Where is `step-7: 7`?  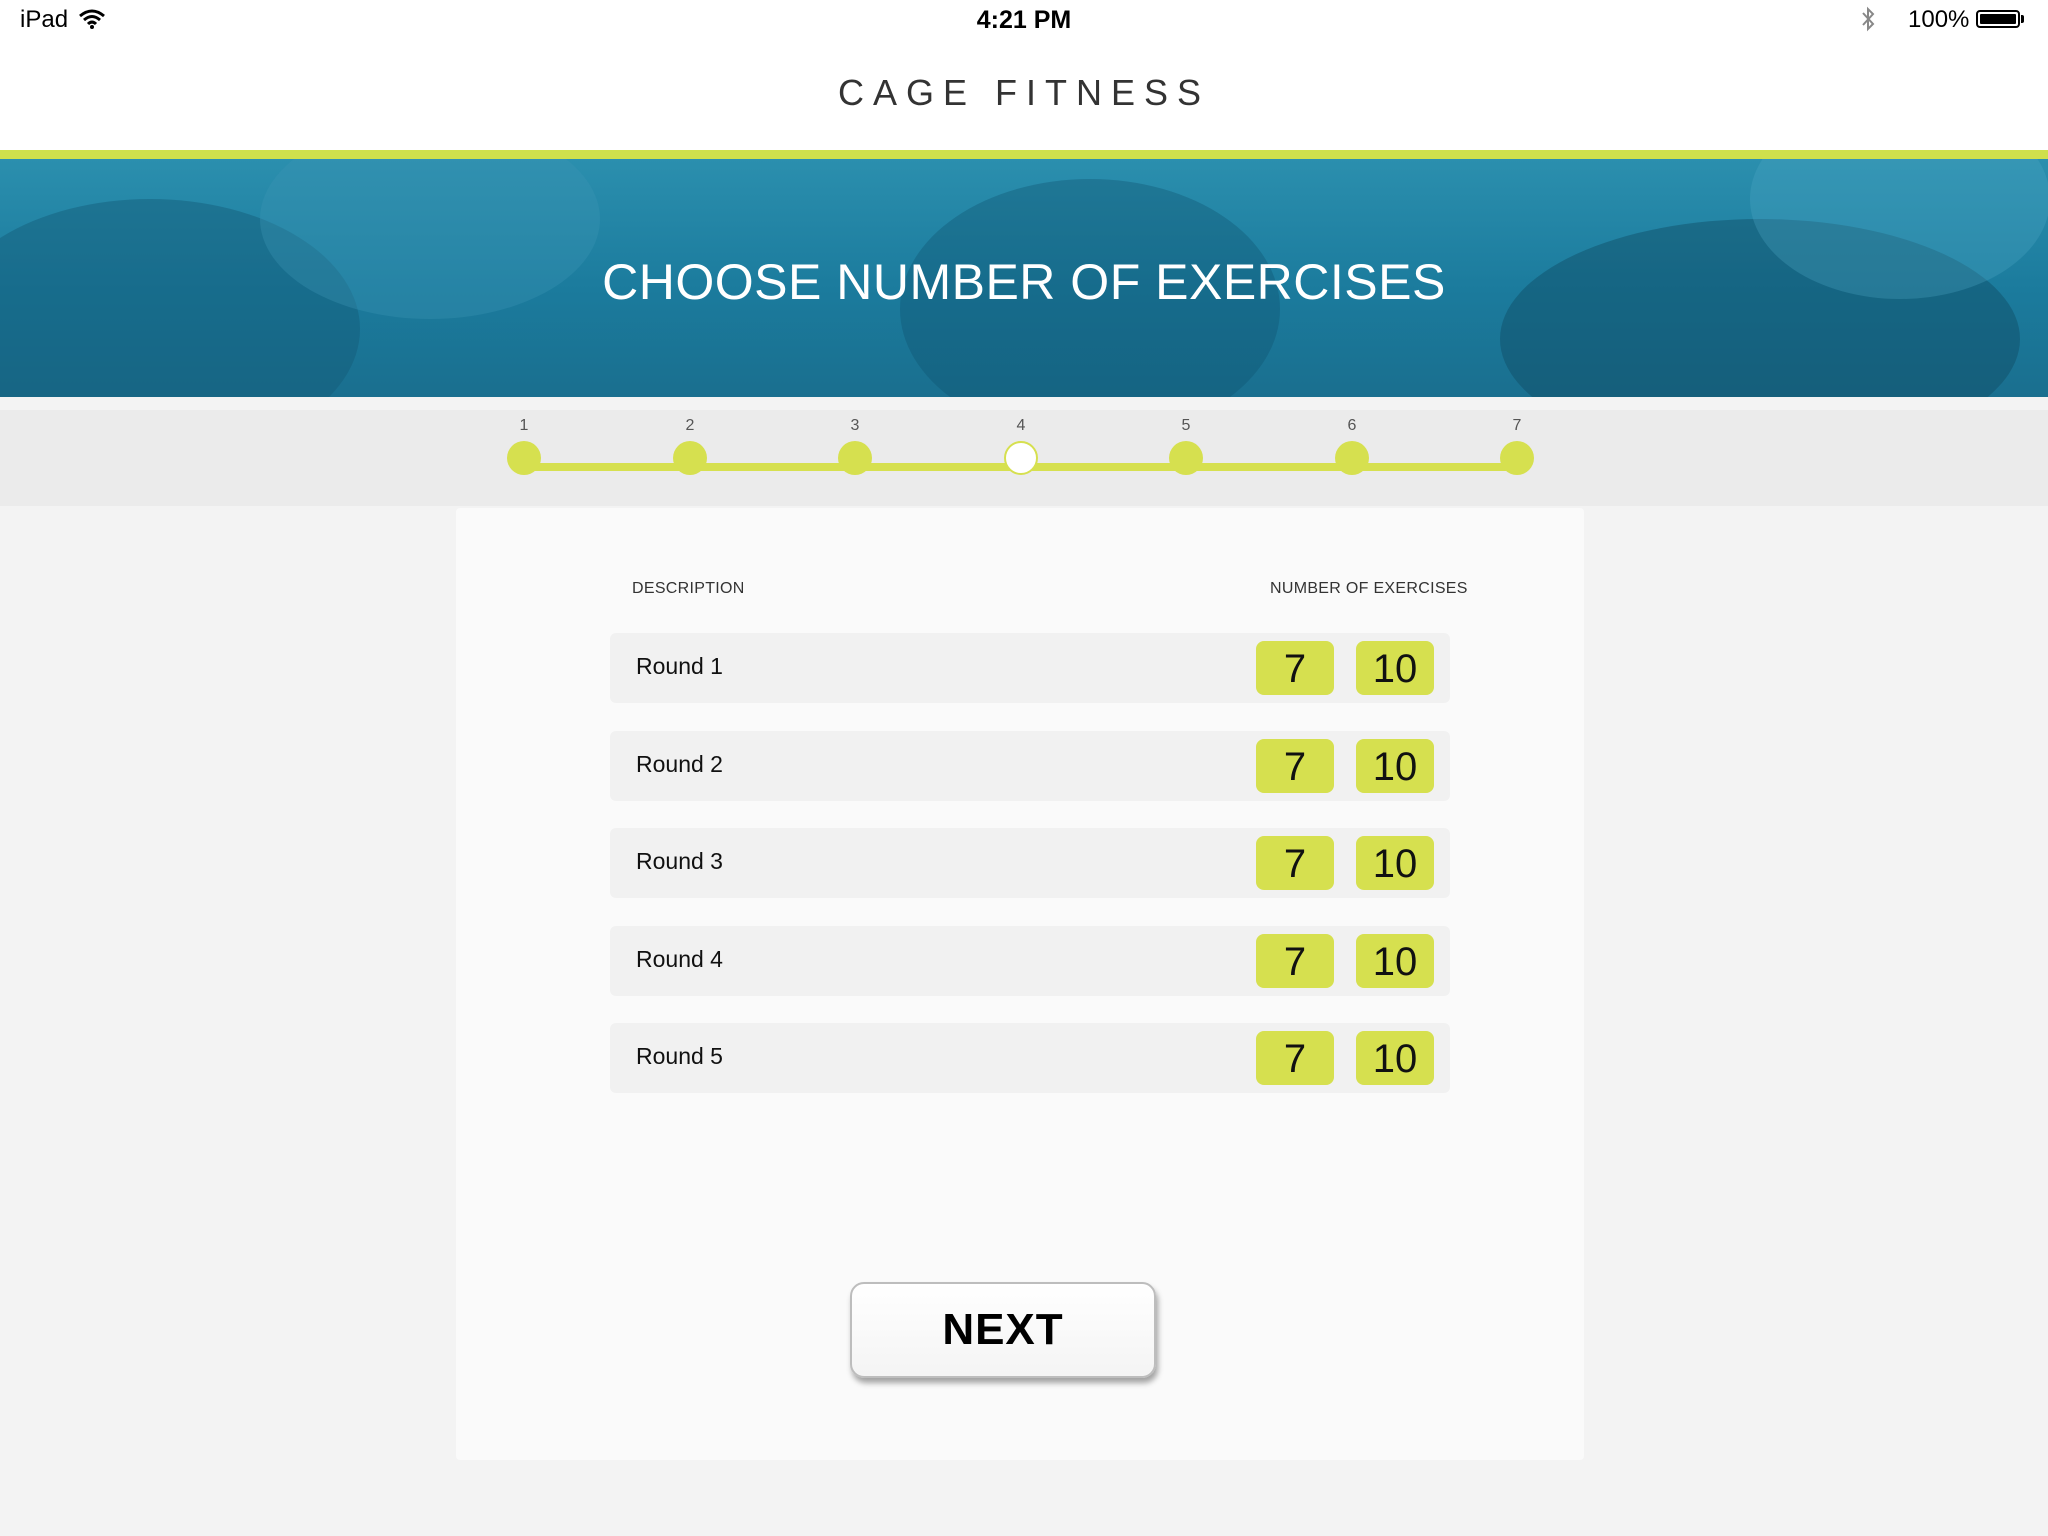 step-7: 7 is located at coordinates (1517, 443).